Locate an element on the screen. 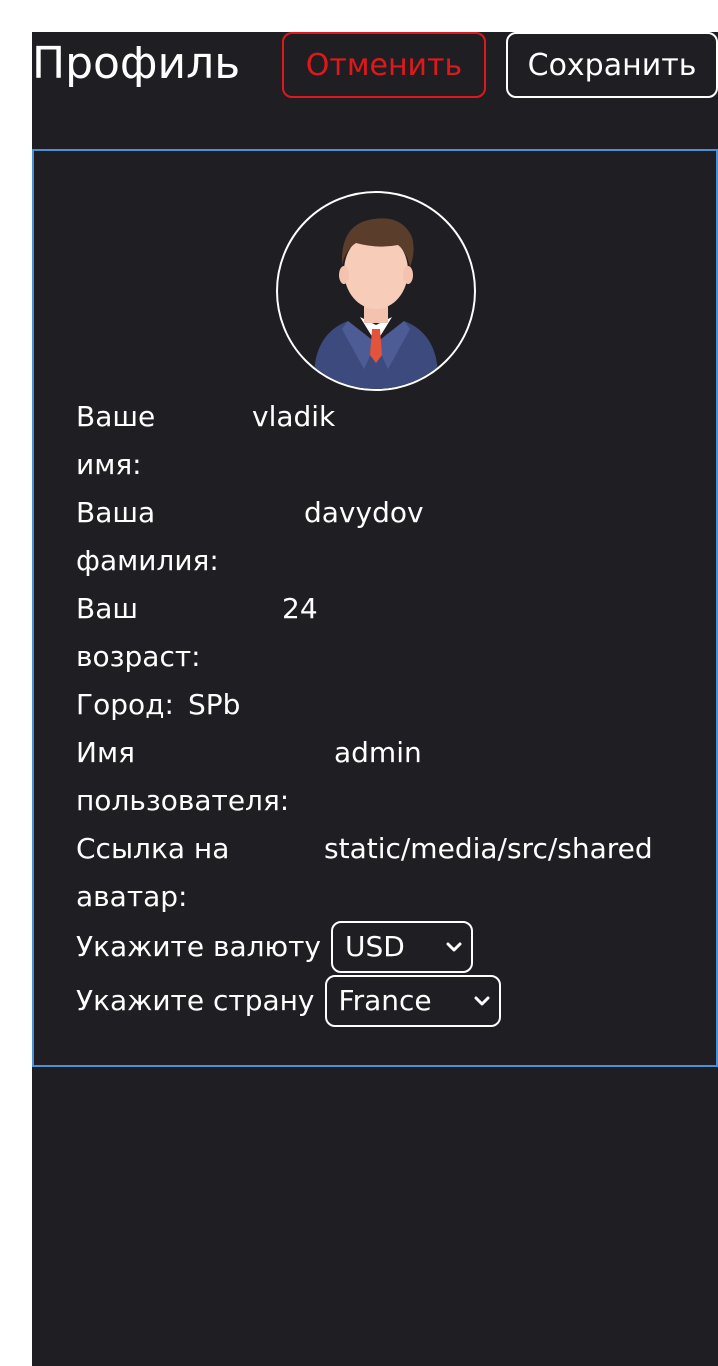  first-name-field: Ваше имя: vladik is located at coordinates (376, 441).